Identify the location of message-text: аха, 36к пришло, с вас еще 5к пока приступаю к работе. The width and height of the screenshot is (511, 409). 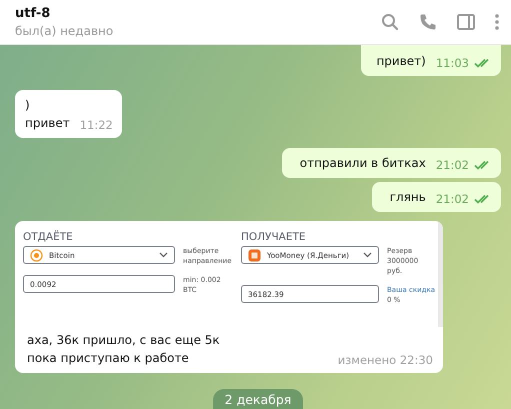
(123, 349).